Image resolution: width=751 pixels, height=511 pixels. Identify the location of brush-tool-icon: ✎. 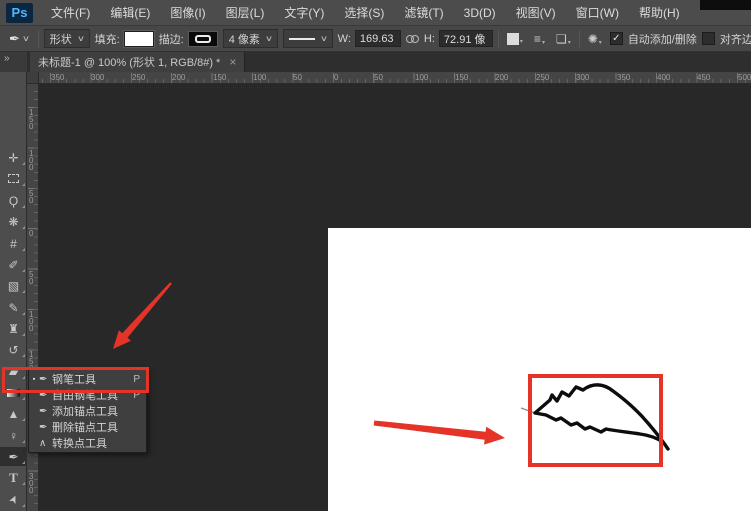
(13, 307).